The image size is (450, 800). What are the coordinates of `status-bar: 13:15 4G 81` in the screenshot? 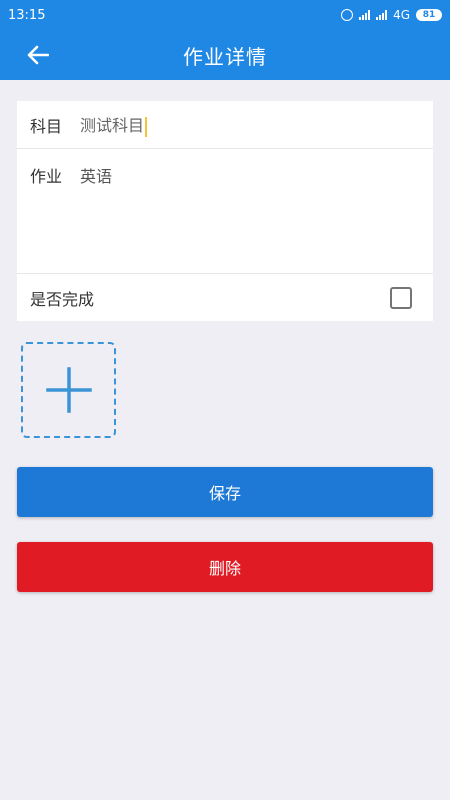 It's located at (225, 15).